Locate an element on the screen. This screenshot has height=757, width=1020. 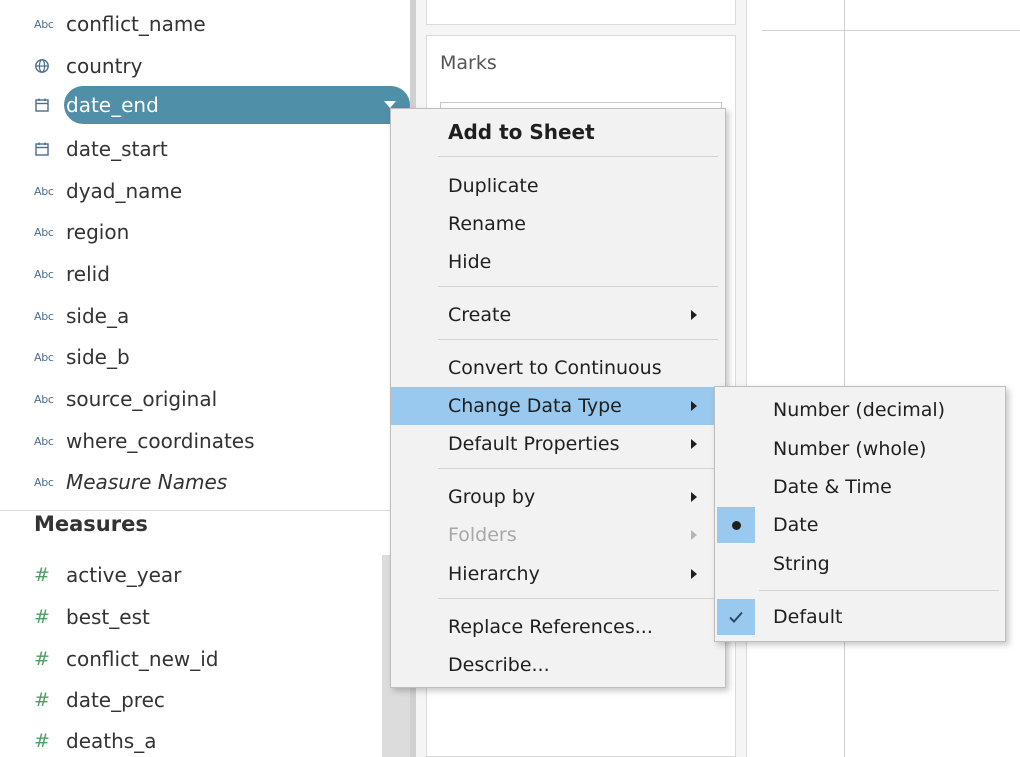
filters-shelf-card is located at coordinates (581, 12).